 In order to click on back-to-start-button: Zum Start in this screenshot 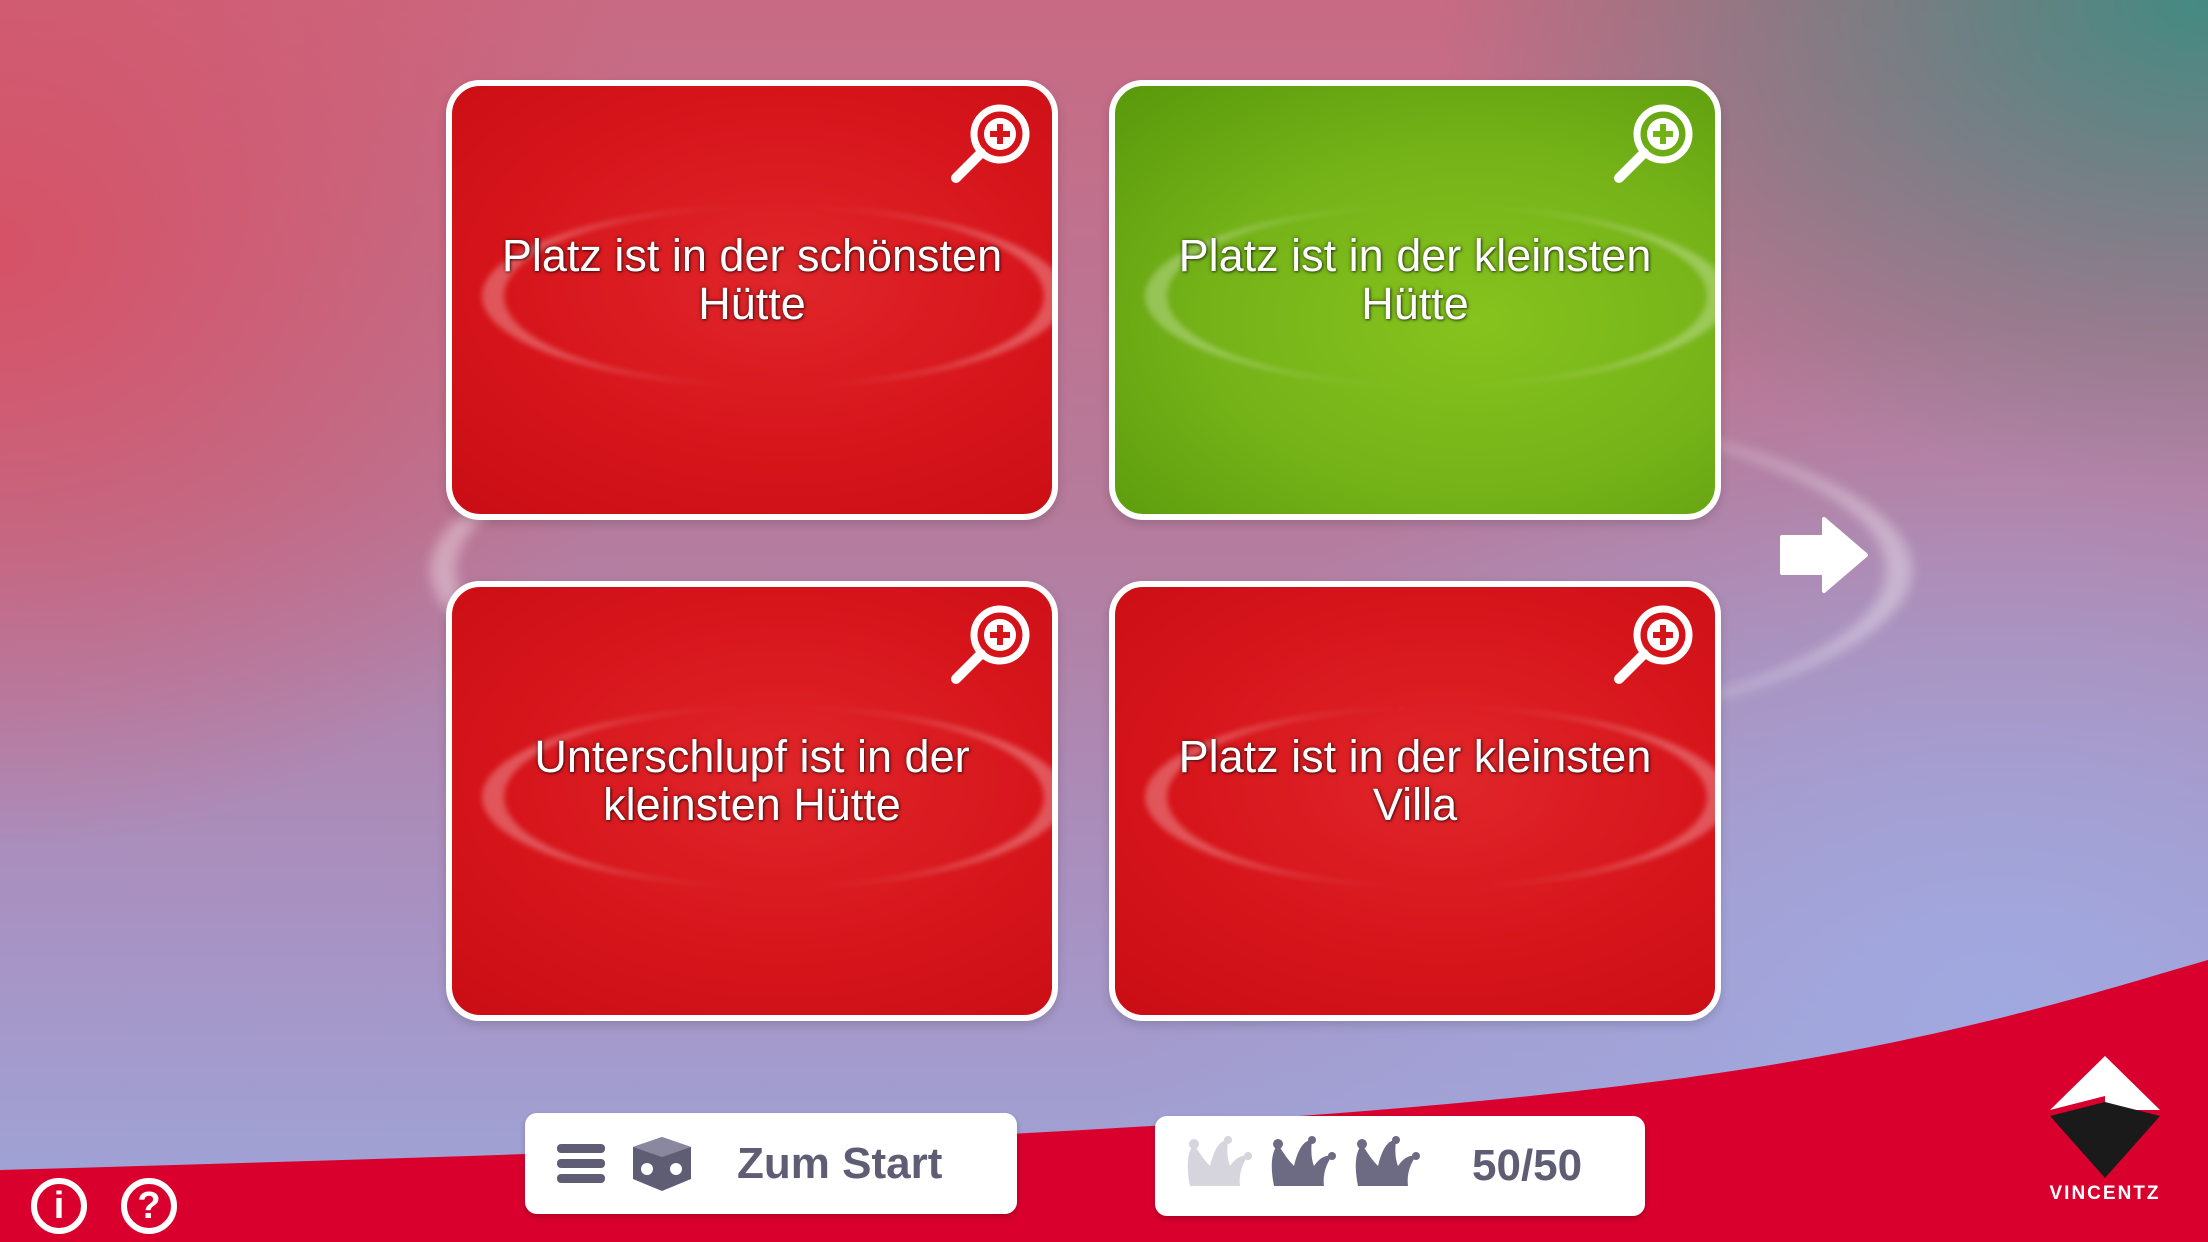, I will do `click(771, 1163)`.